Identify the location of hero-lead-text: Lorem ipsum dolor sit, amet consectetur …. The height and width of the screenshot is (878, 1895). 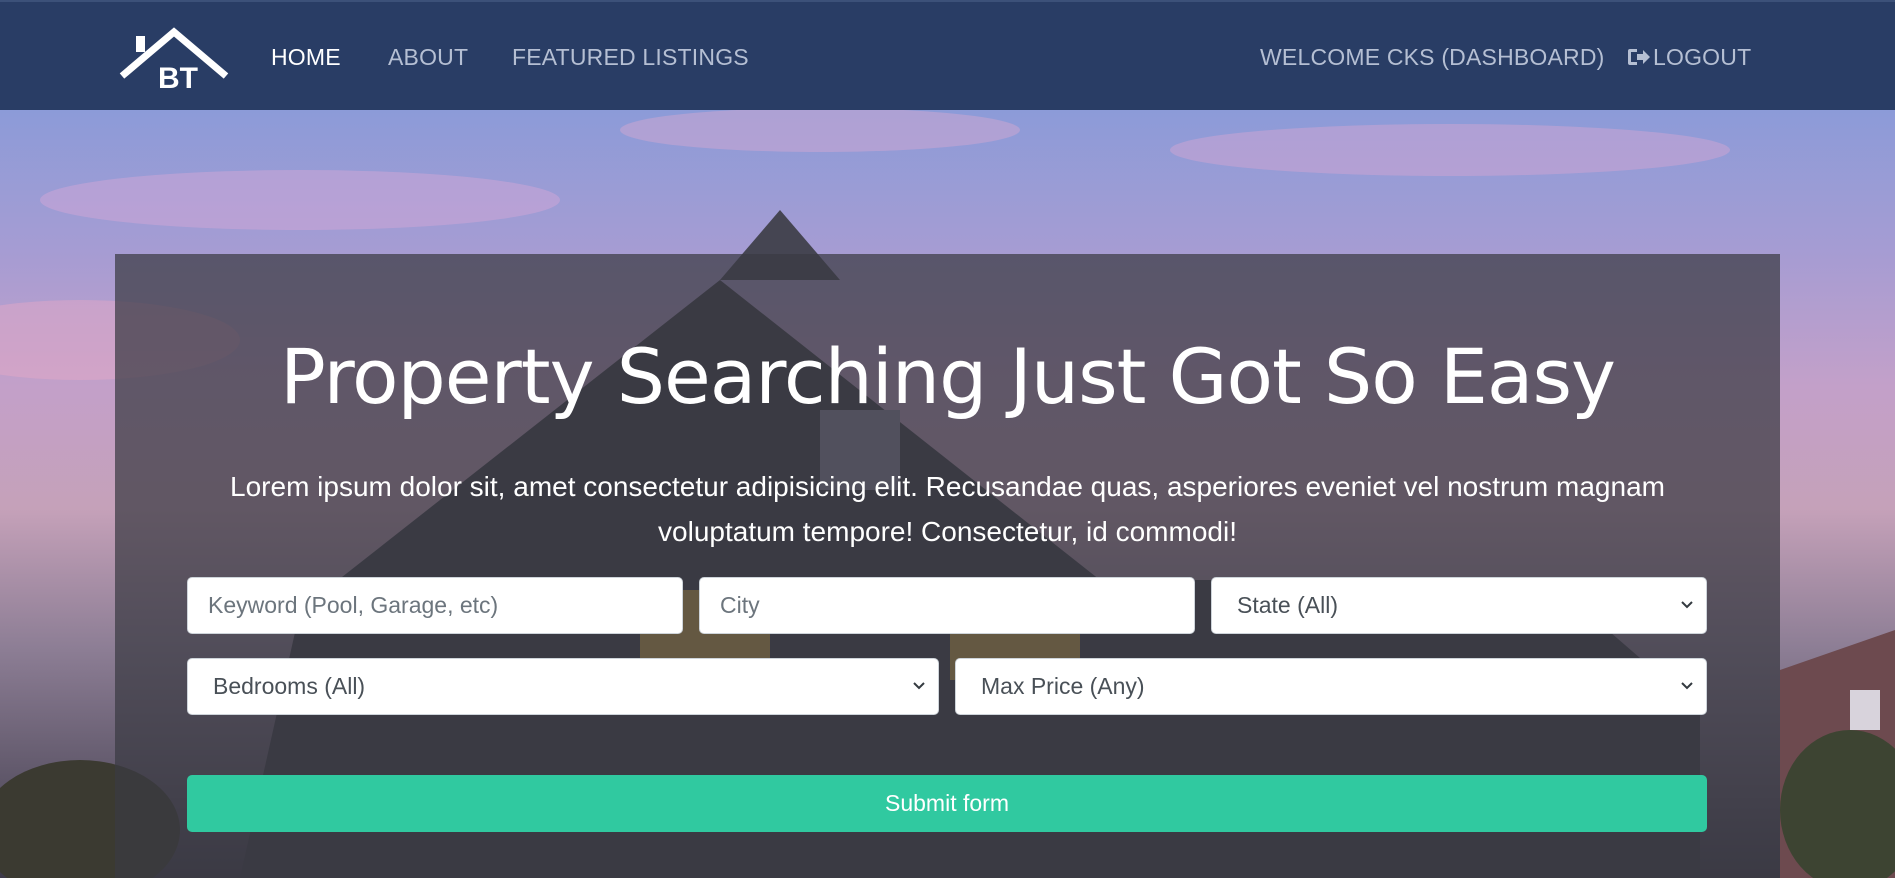
(947, 509).